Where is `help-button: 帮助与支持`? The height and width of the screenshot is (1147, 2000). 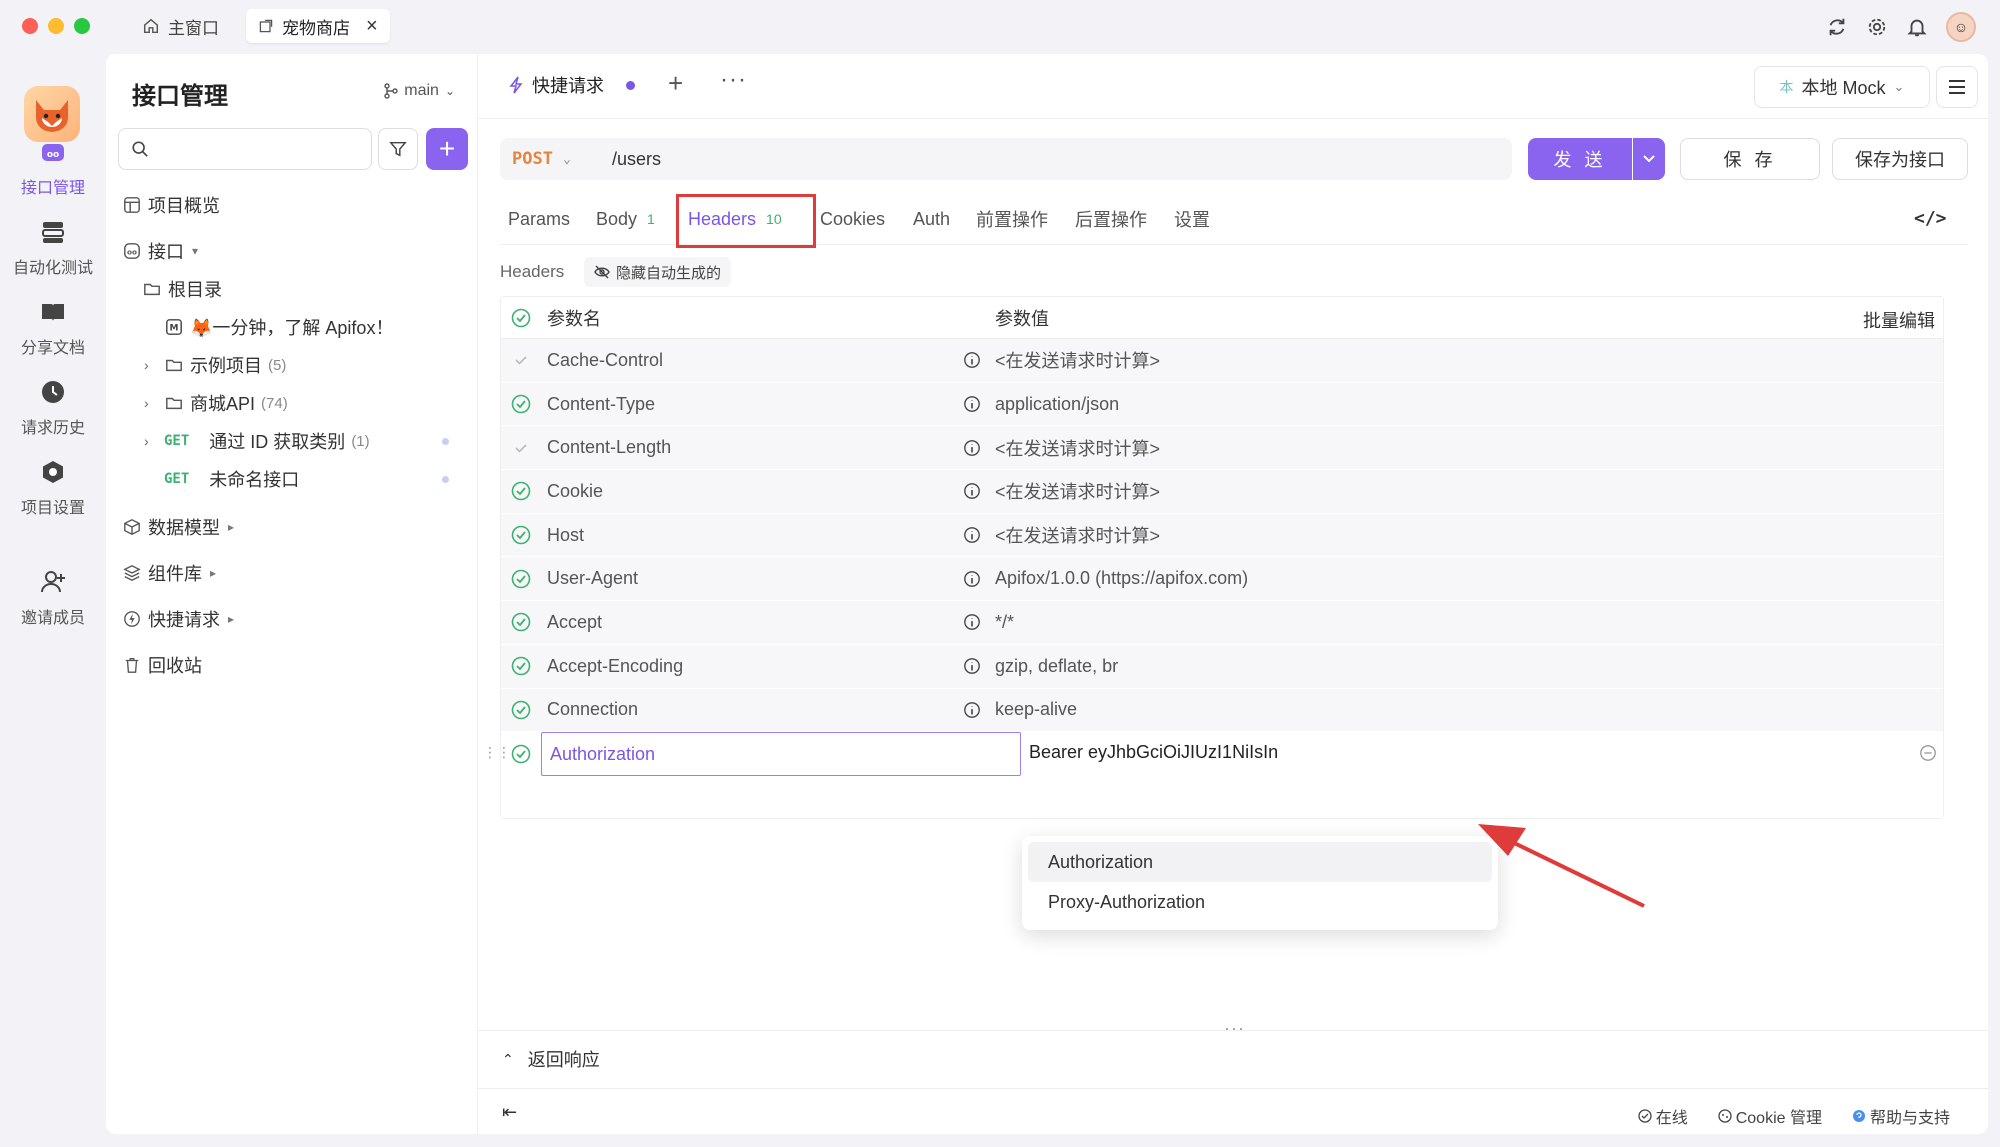 help-button: 帮助与支持 is located at coordinates (1901, 1116).